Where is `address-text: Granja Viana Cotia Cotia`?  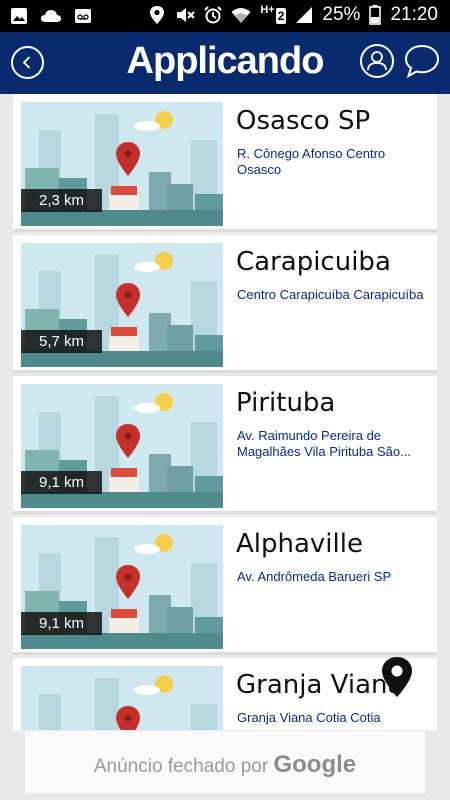
address-text: Granja Viana Cotia Cotia is located at coordinates (309, 717).